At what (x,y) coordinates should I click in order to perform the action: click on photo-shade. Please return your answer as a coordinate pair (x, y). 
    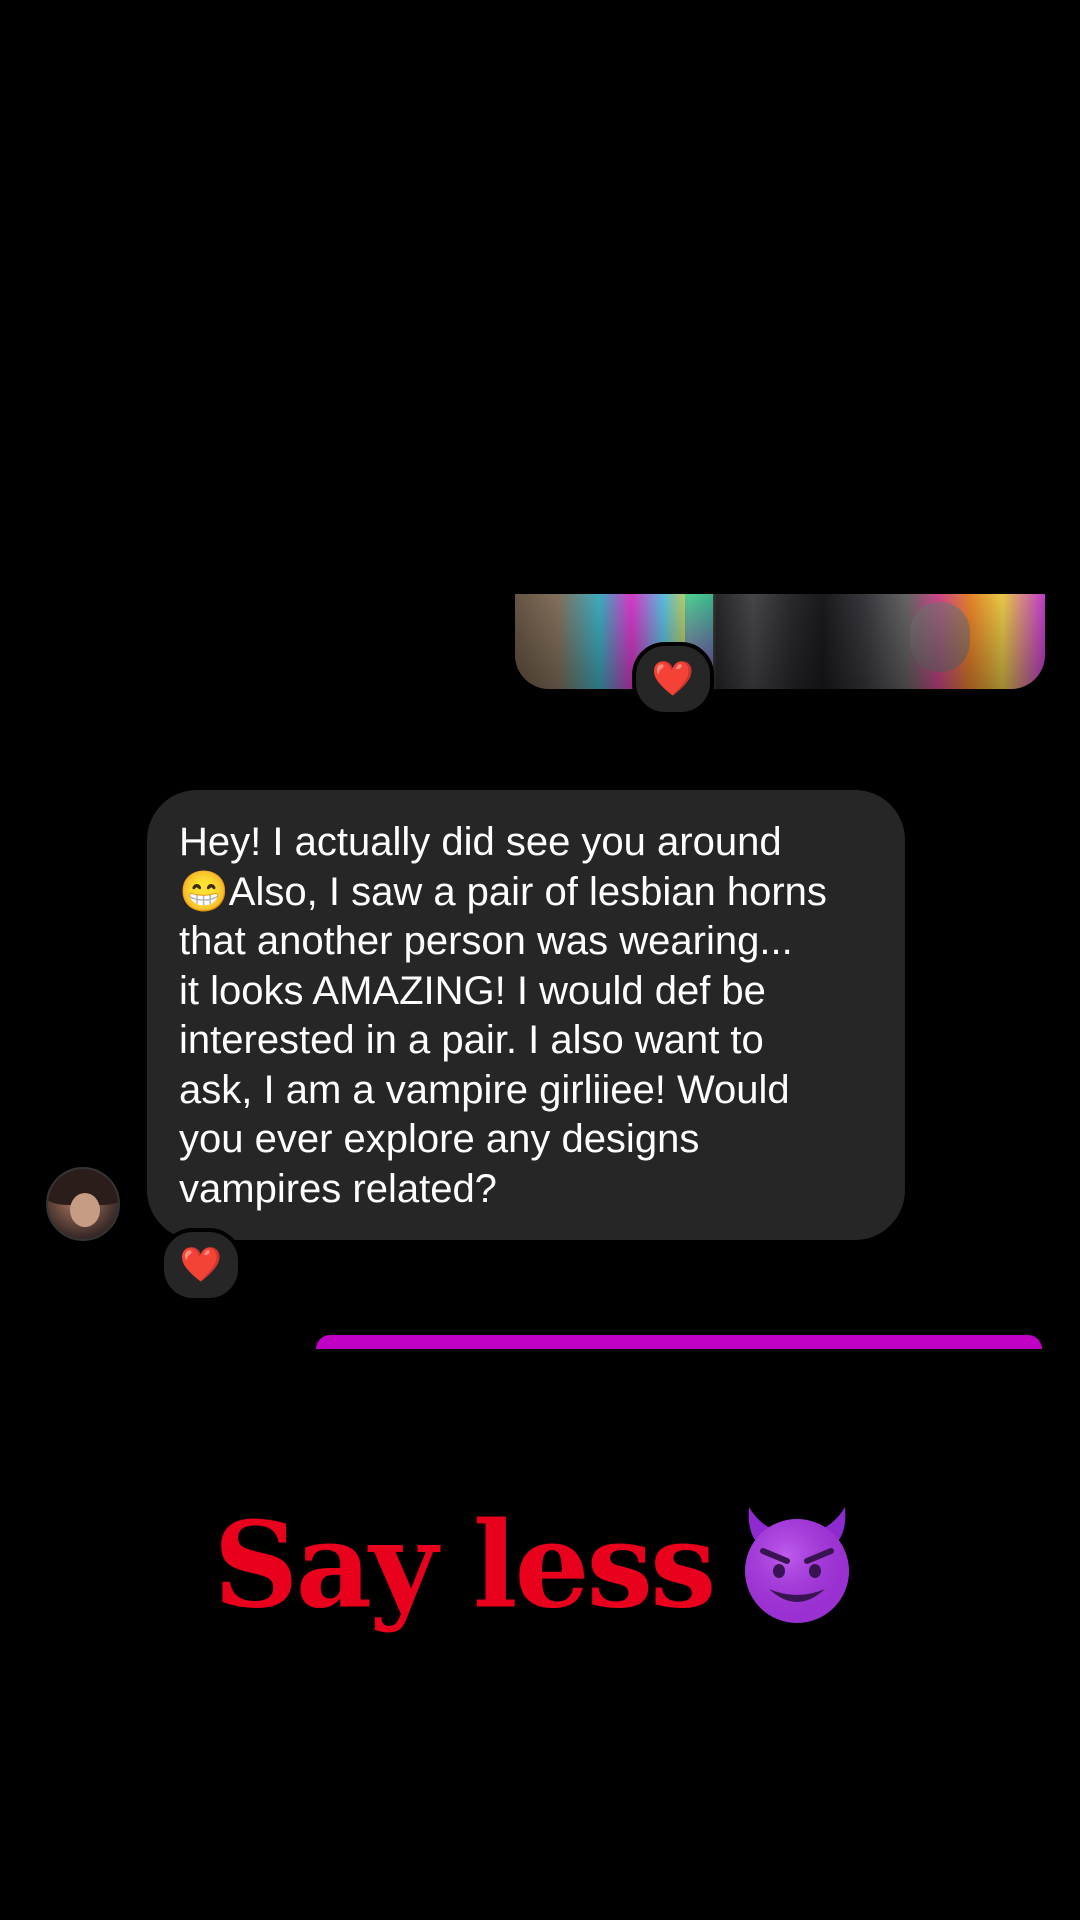
    Looking at the image, I should click on (780, 641).